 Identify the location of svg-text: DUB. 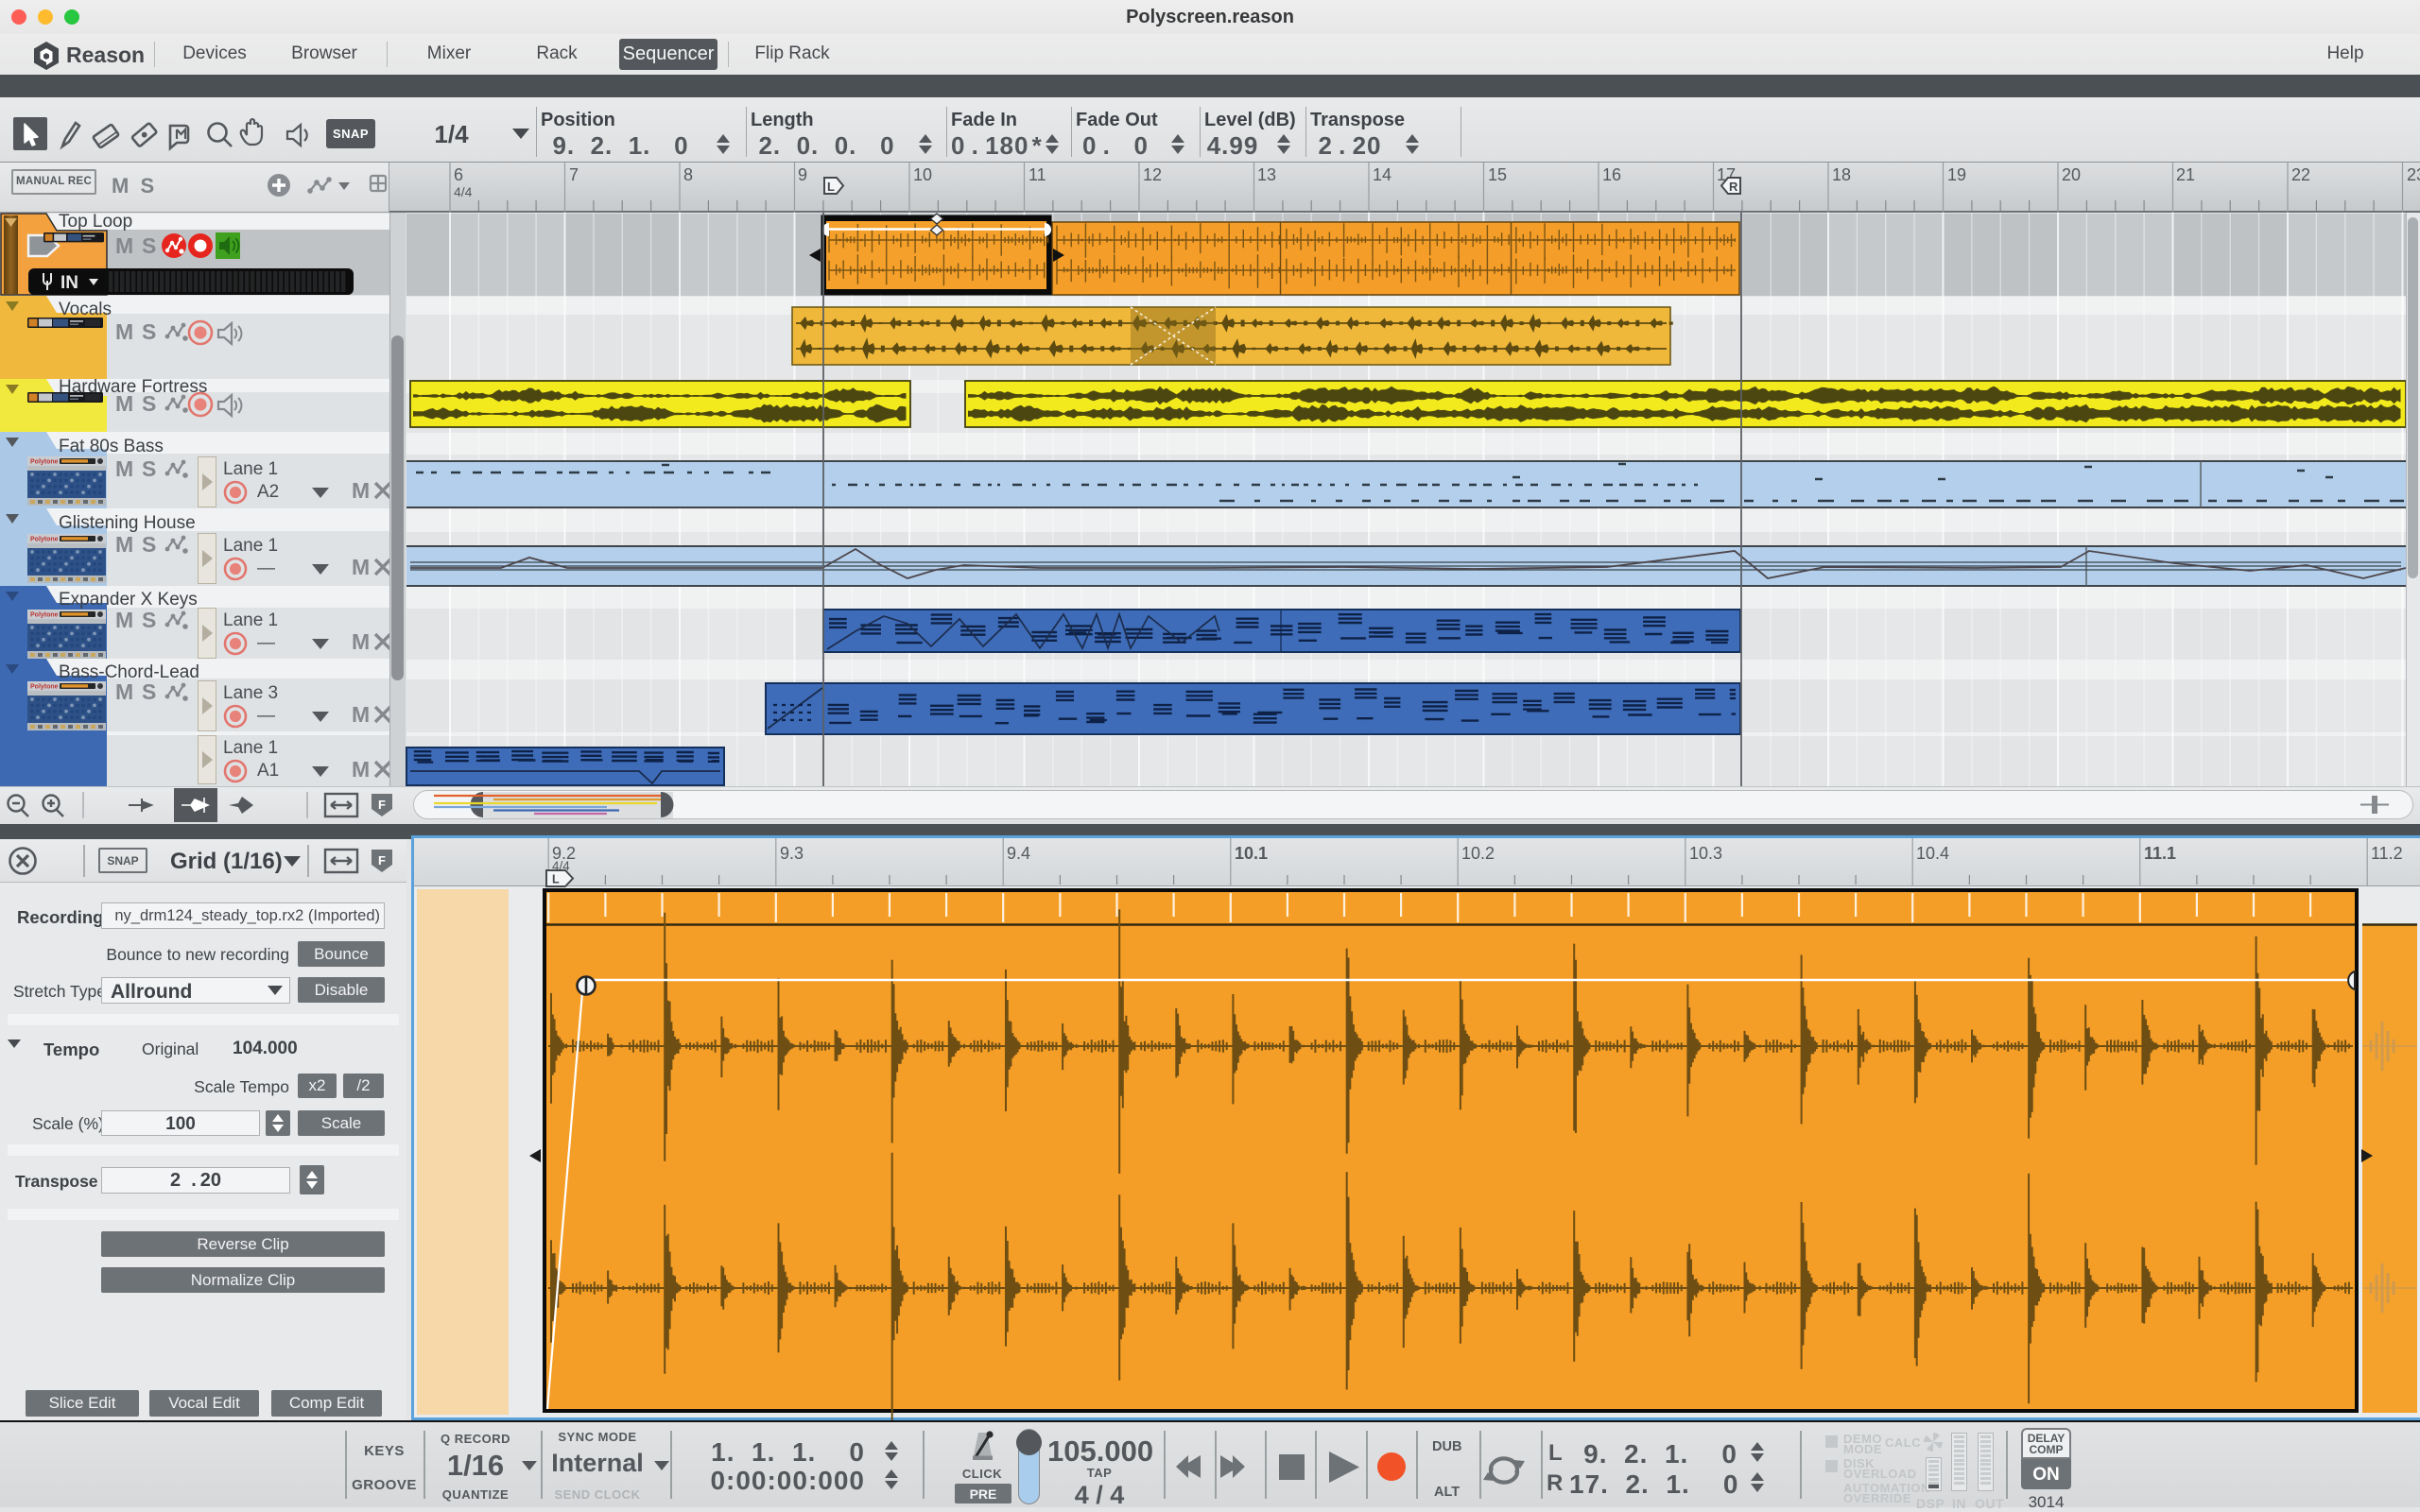
(1446, 1446).